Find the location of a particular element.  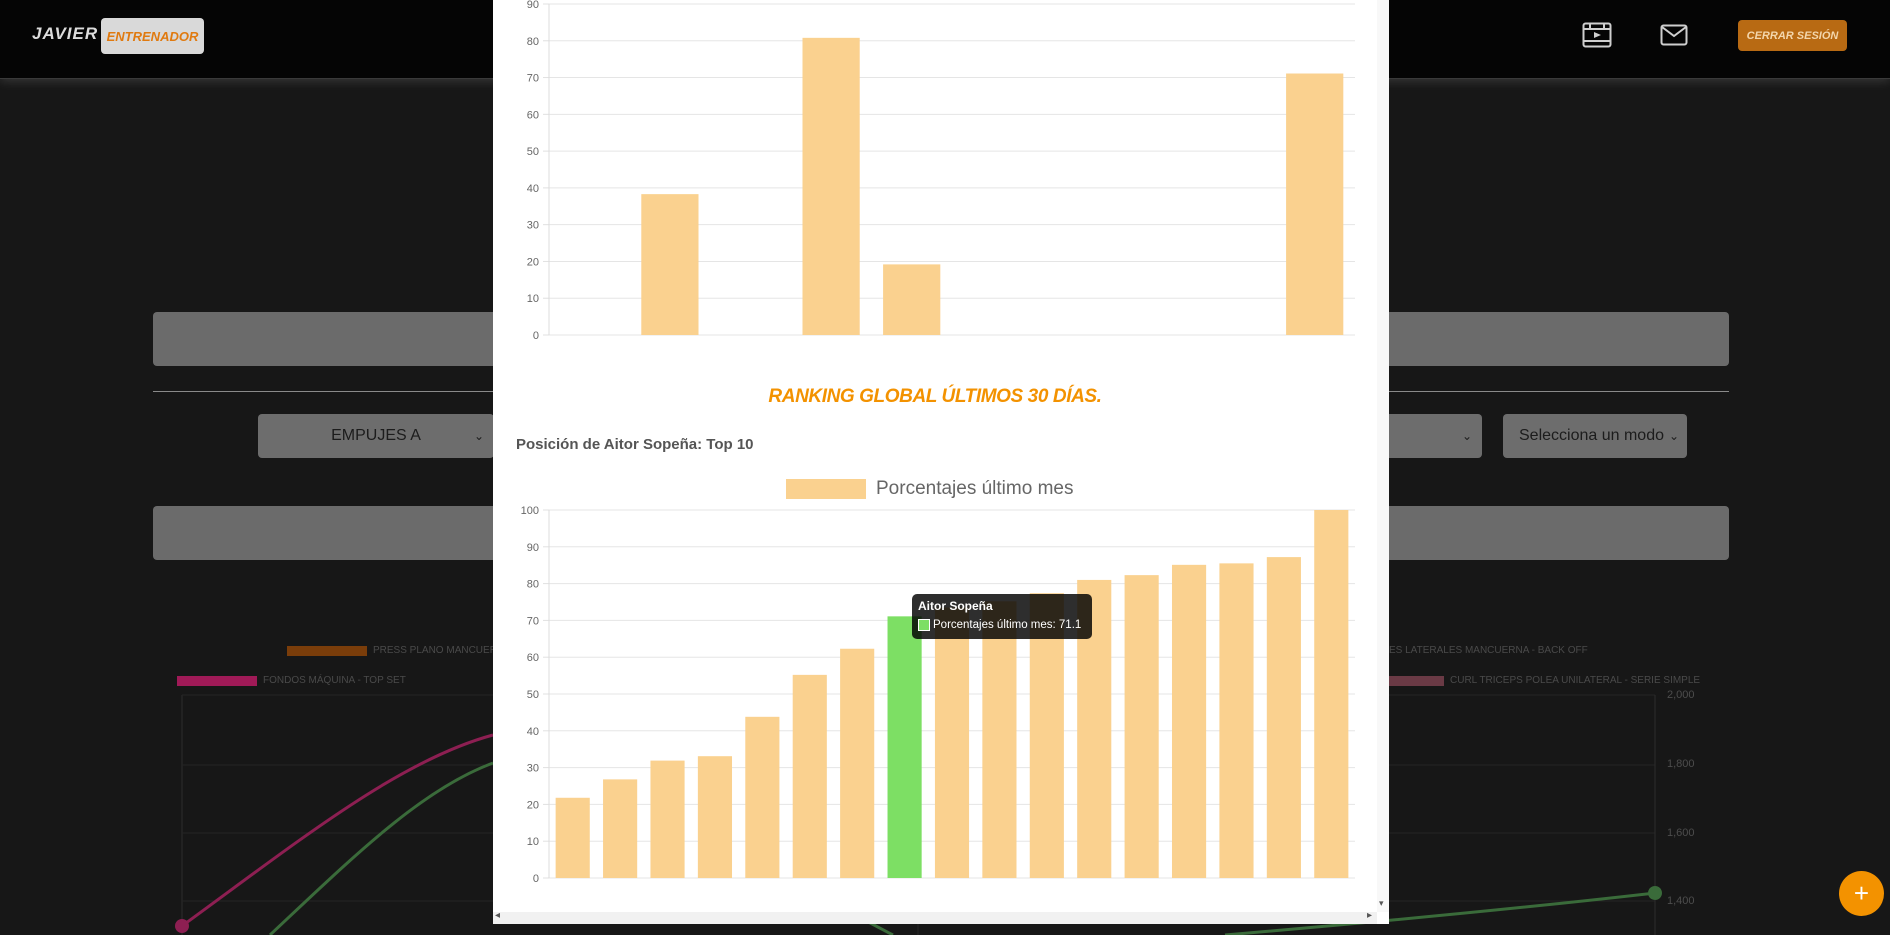

mail-icon is located at coordinates (1674, 37).